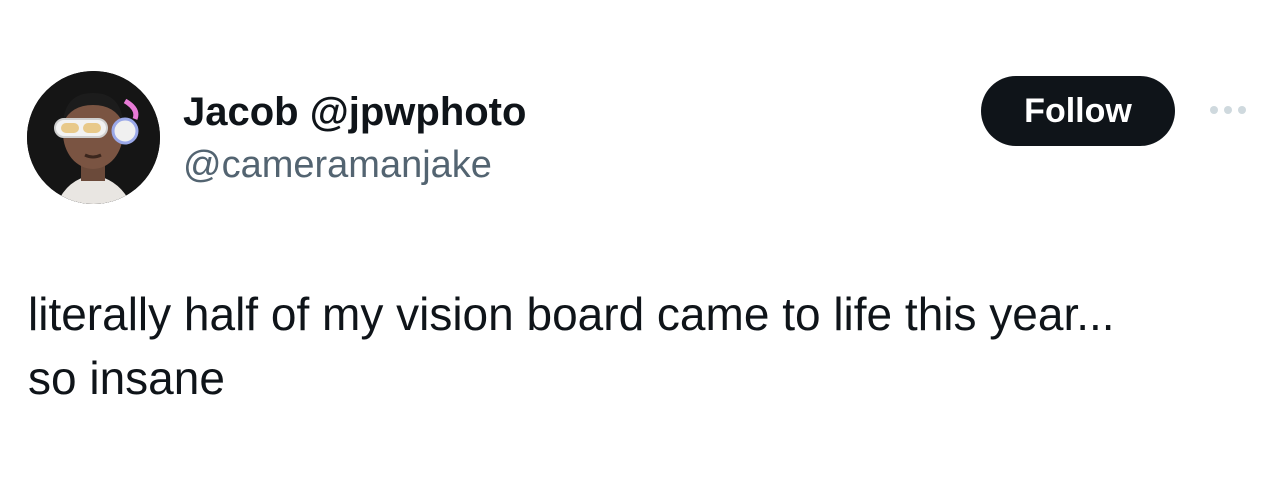 The height and width of the screenshot is (480, 1280). I want to click on more-options-button, so click(1228, 110).